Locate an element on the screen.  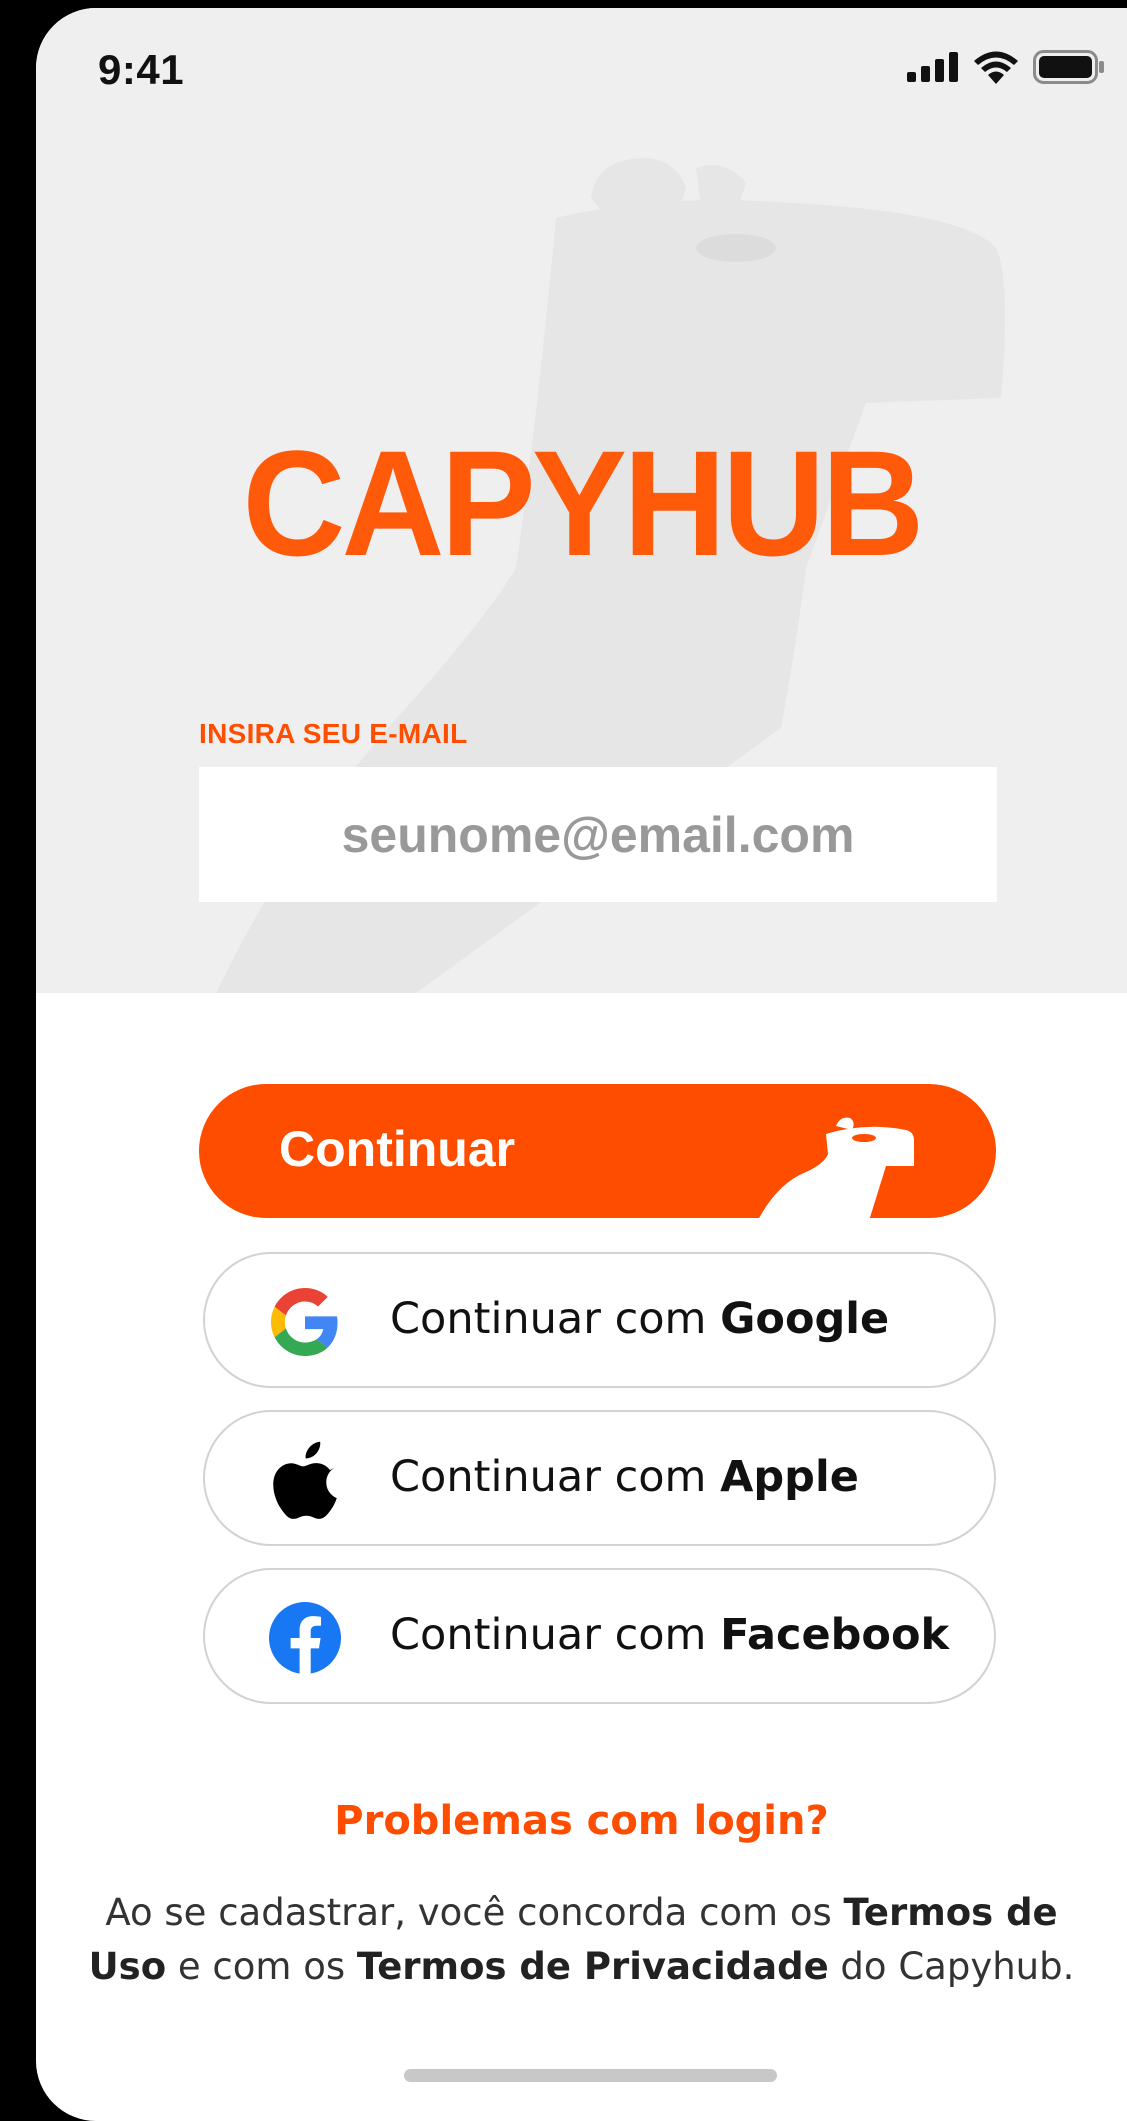
continue-with-facebook-button: Continuar com Facebook is located at coordinates (599, 1636).